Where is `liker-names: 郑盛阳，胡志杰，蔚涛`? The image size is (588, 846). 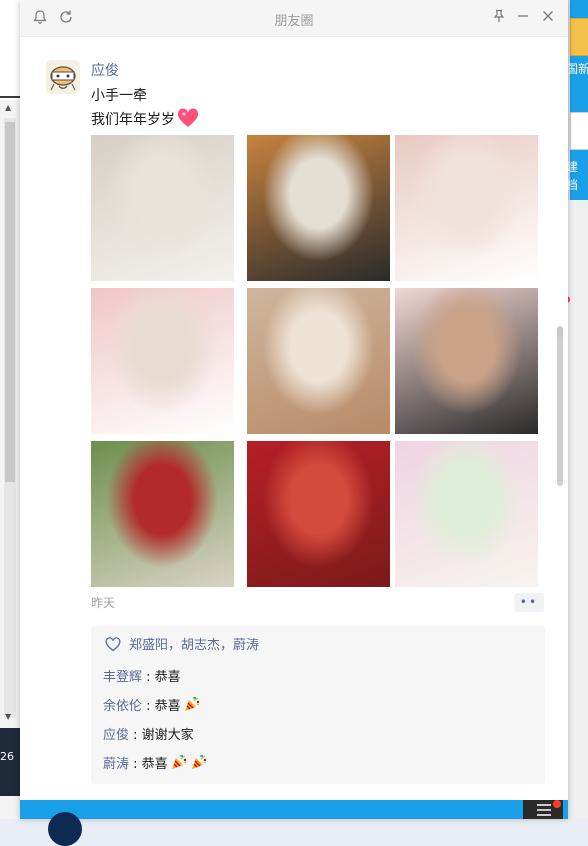
liker-names: 郑盛阳，胡志杰，蔚涛 is located at coordinates (194, 645).